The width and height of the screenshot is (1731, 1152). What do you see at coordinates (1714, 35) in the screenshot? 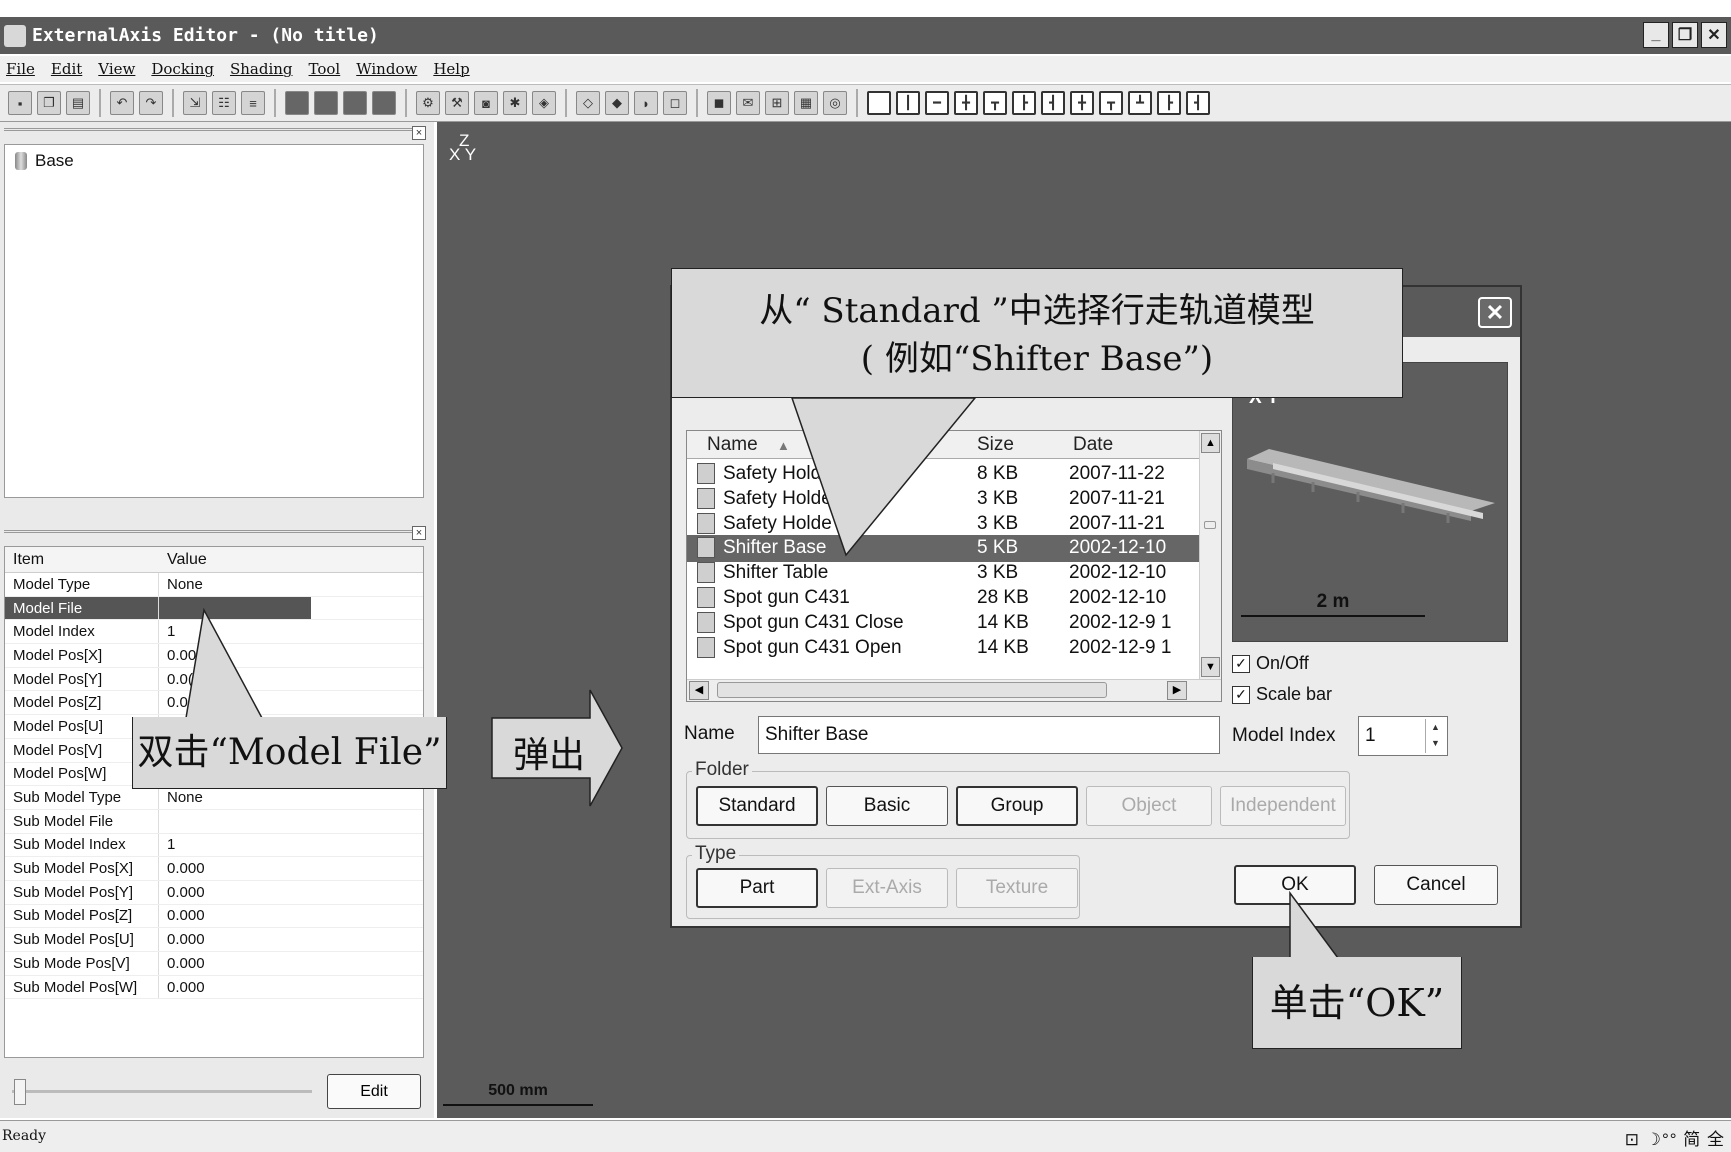
I see `close-button: ✕` at bounding box center [1714, 35].